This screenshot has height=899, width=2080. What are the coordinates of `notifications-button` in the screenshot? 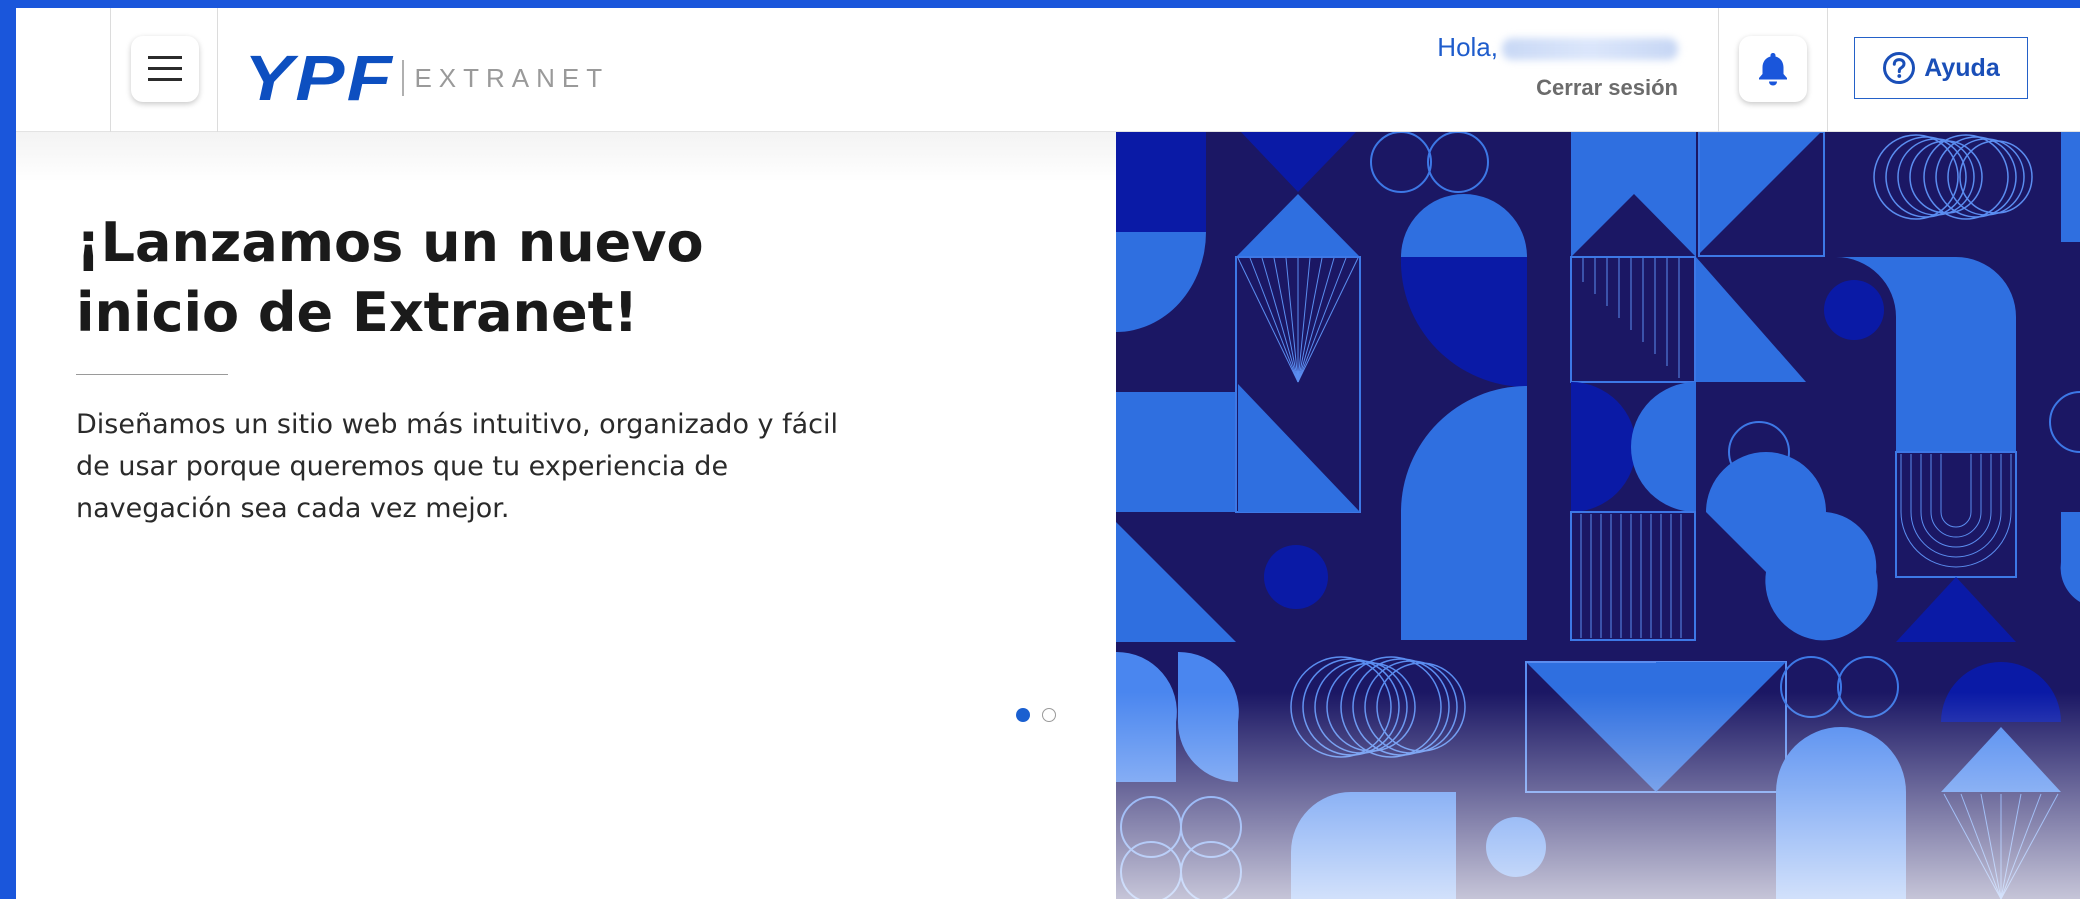 It's located at (1773, 69).